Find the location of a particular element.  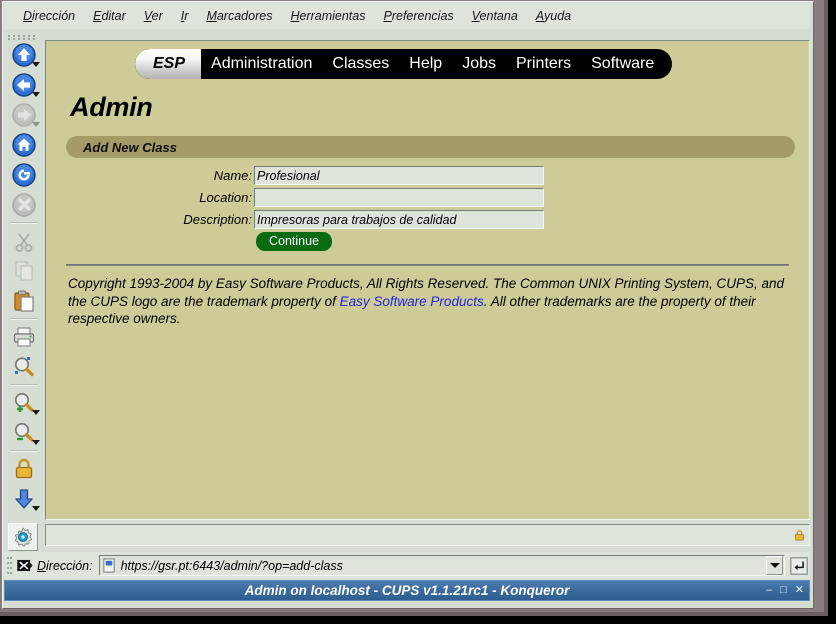

menu-accel-char: P is located at coordinates (387, 16).